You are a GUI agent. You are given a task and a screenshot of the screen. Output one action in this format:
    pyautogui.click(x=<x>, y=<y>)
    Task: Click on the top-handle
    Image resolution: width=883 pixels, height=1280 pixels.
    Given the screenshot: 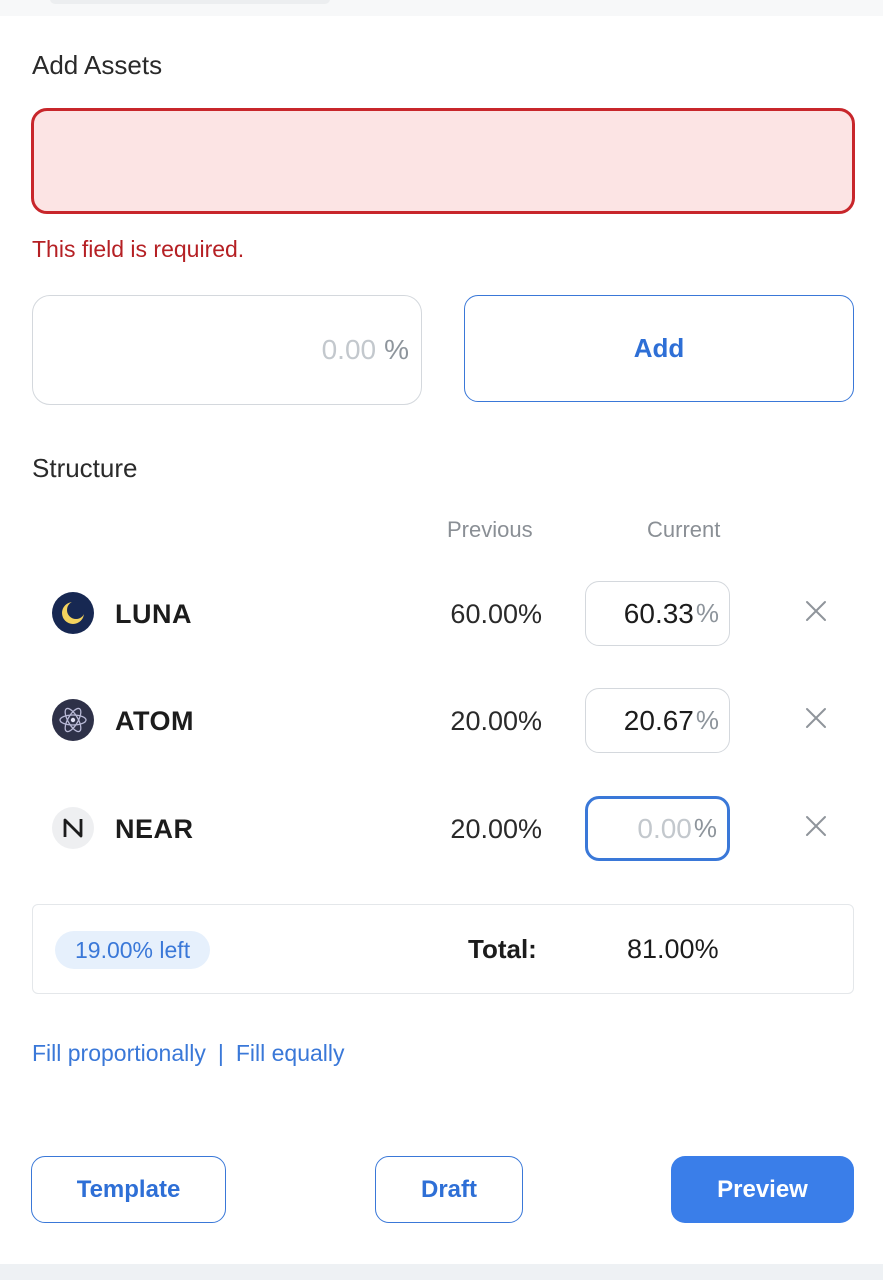 What is the action you would take?
    pyautogui.click(x=190, y=2)
    